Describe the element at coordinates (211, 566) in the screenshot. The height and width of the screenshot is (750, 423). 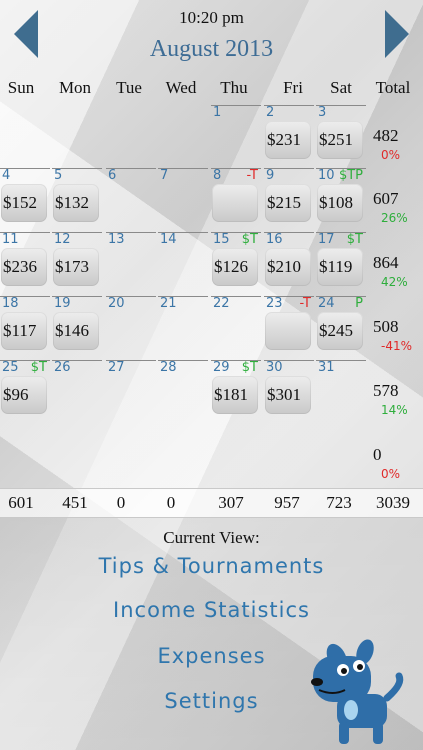
I see `menu-tips-tournaments: Tips & Tournaments` at that location.